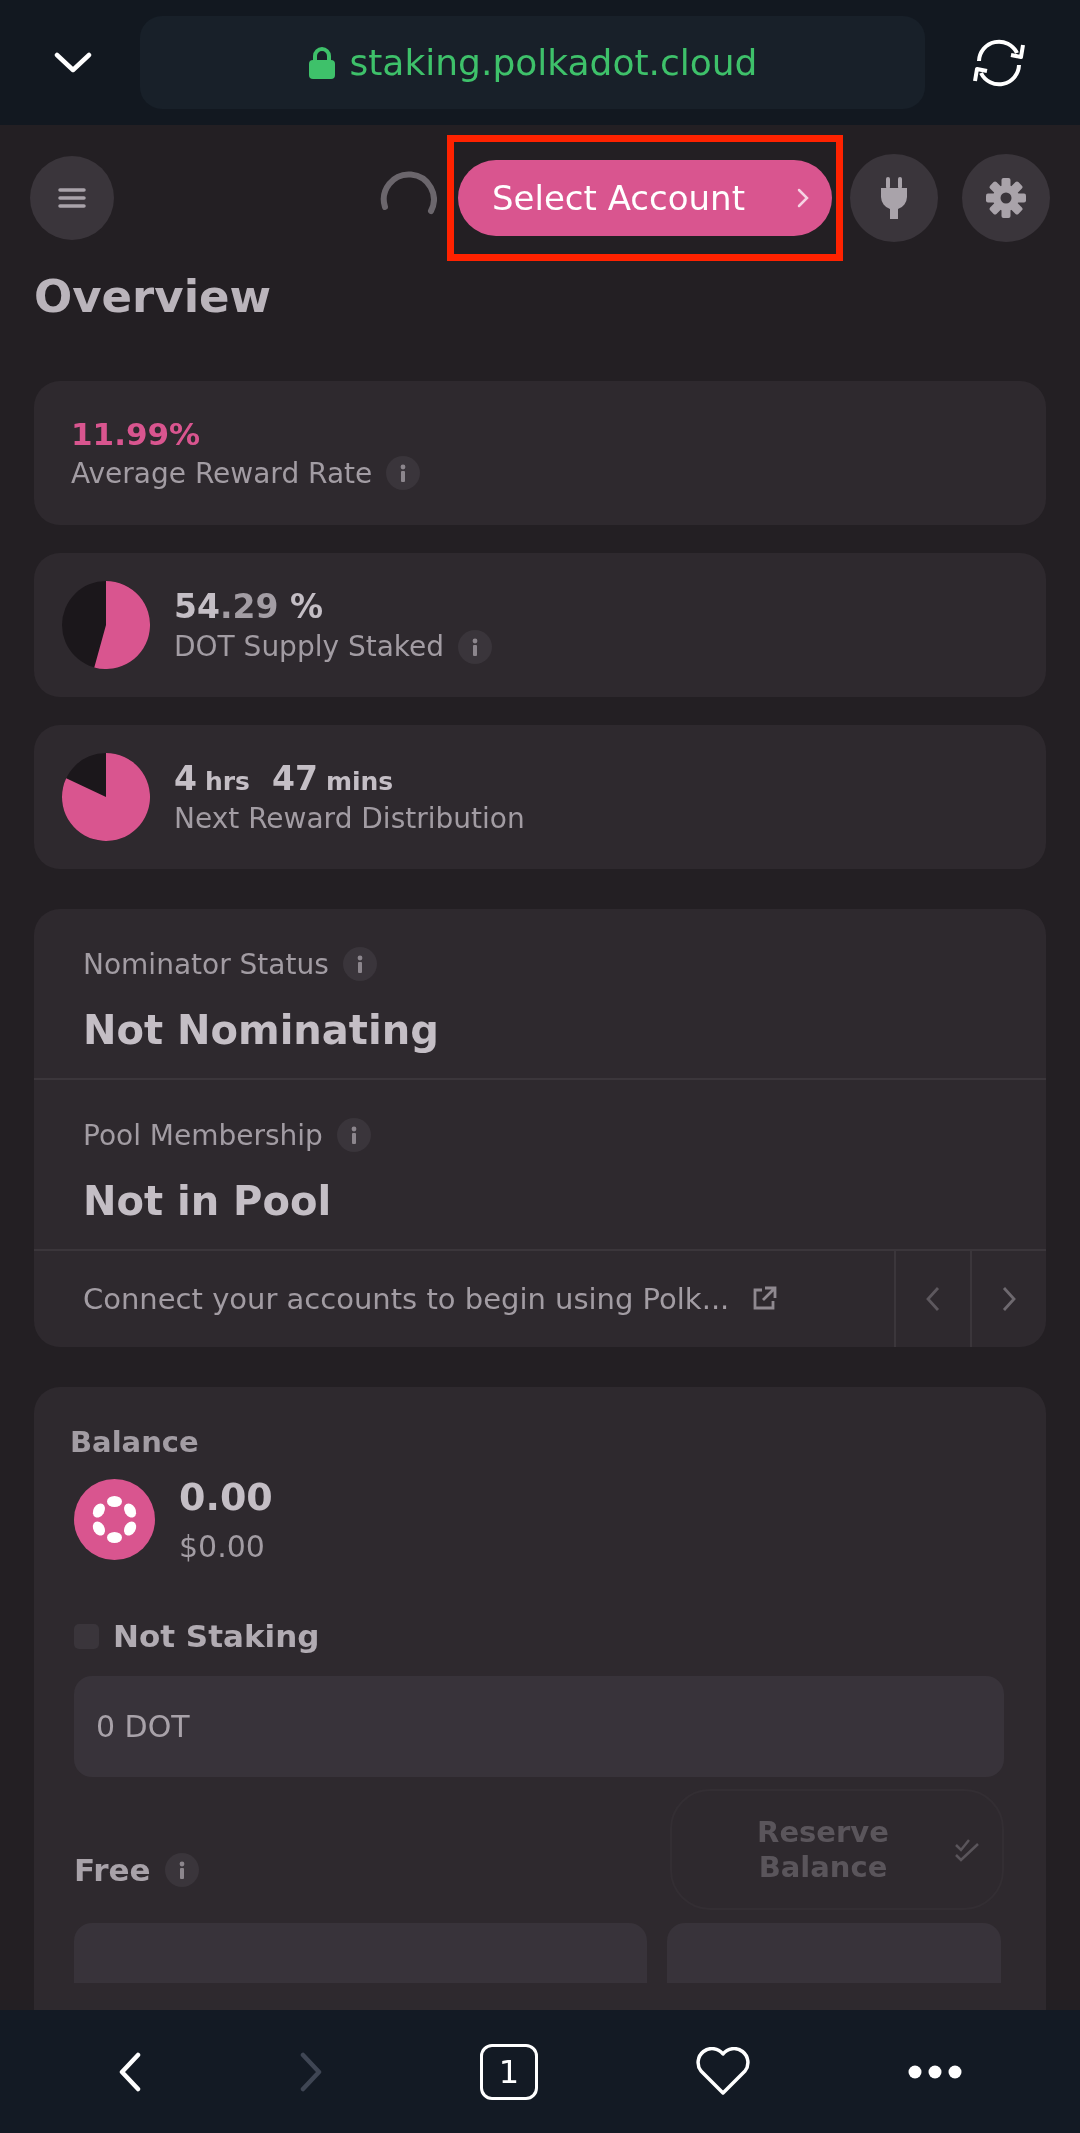  What do you see at coordinates (226, 1497) in the screenshot?
I see `balance-amount: 0.00` at bounding box center [226, 1497].